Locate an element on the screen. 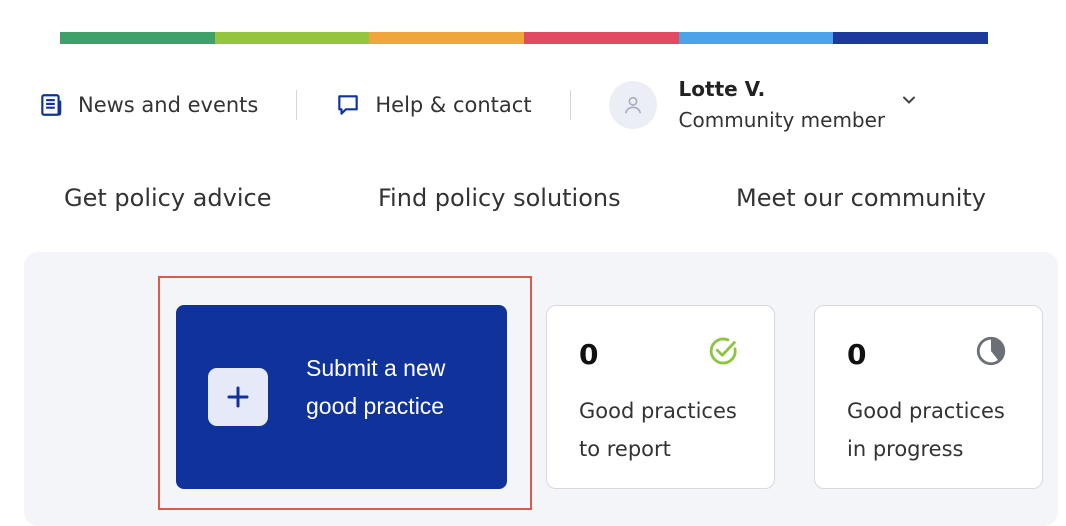 The image size is (1066, 526). help-and-contact-label: Help & contact is located at coordinates (453, 105).